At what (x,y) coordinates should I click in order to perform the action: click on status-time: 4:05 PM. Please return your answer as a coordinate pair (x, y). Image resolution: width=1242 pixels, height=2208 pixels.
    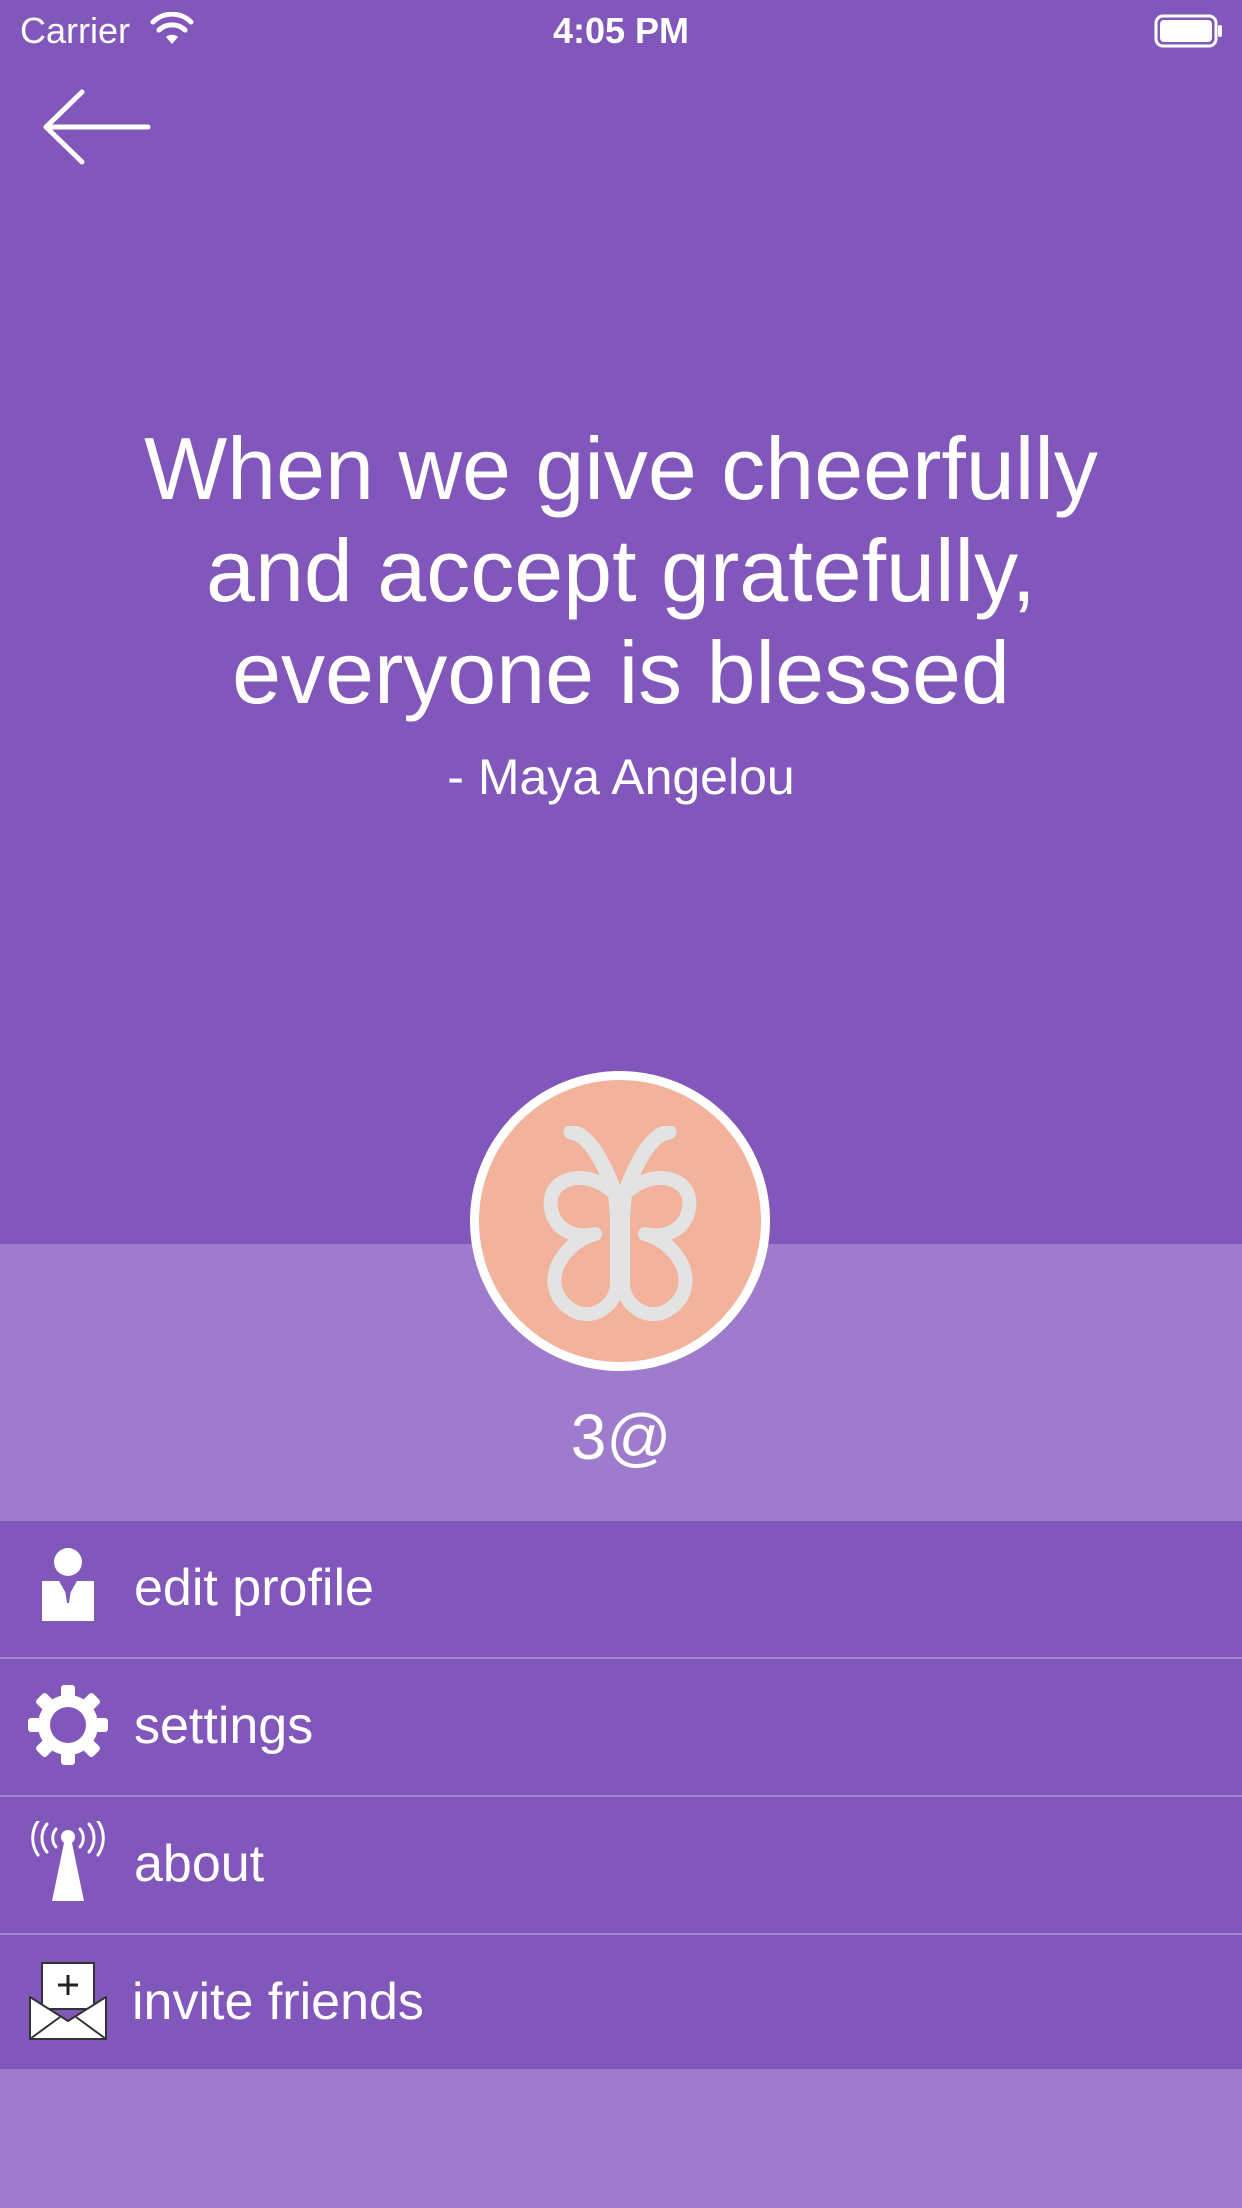
    Looking at the image, I should click on (621, 30).